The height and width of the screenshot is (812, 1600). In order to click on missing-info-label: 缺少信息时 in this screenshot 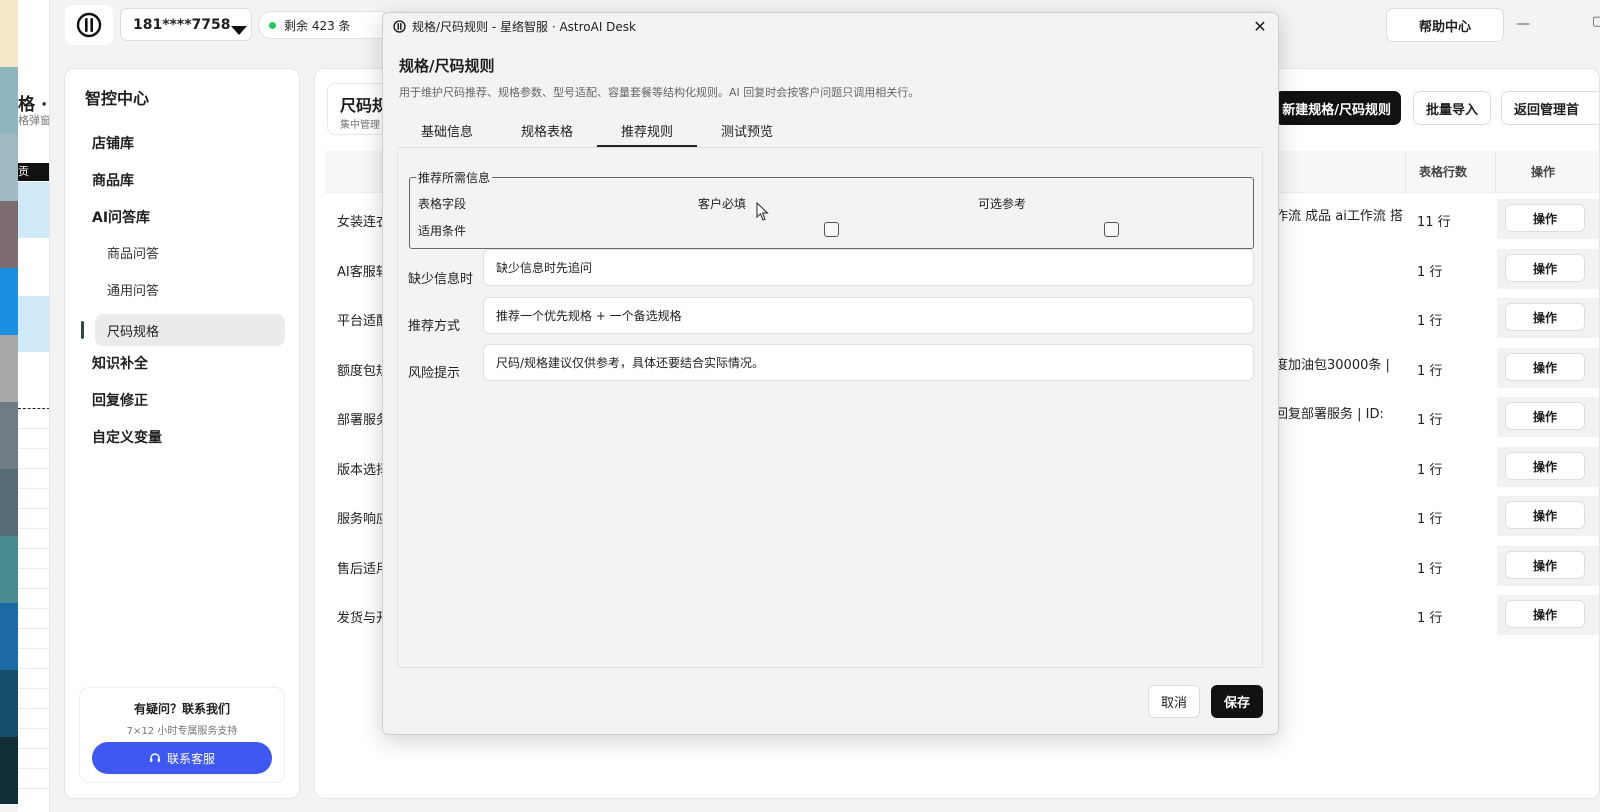, I will do `click(441, 279)`.